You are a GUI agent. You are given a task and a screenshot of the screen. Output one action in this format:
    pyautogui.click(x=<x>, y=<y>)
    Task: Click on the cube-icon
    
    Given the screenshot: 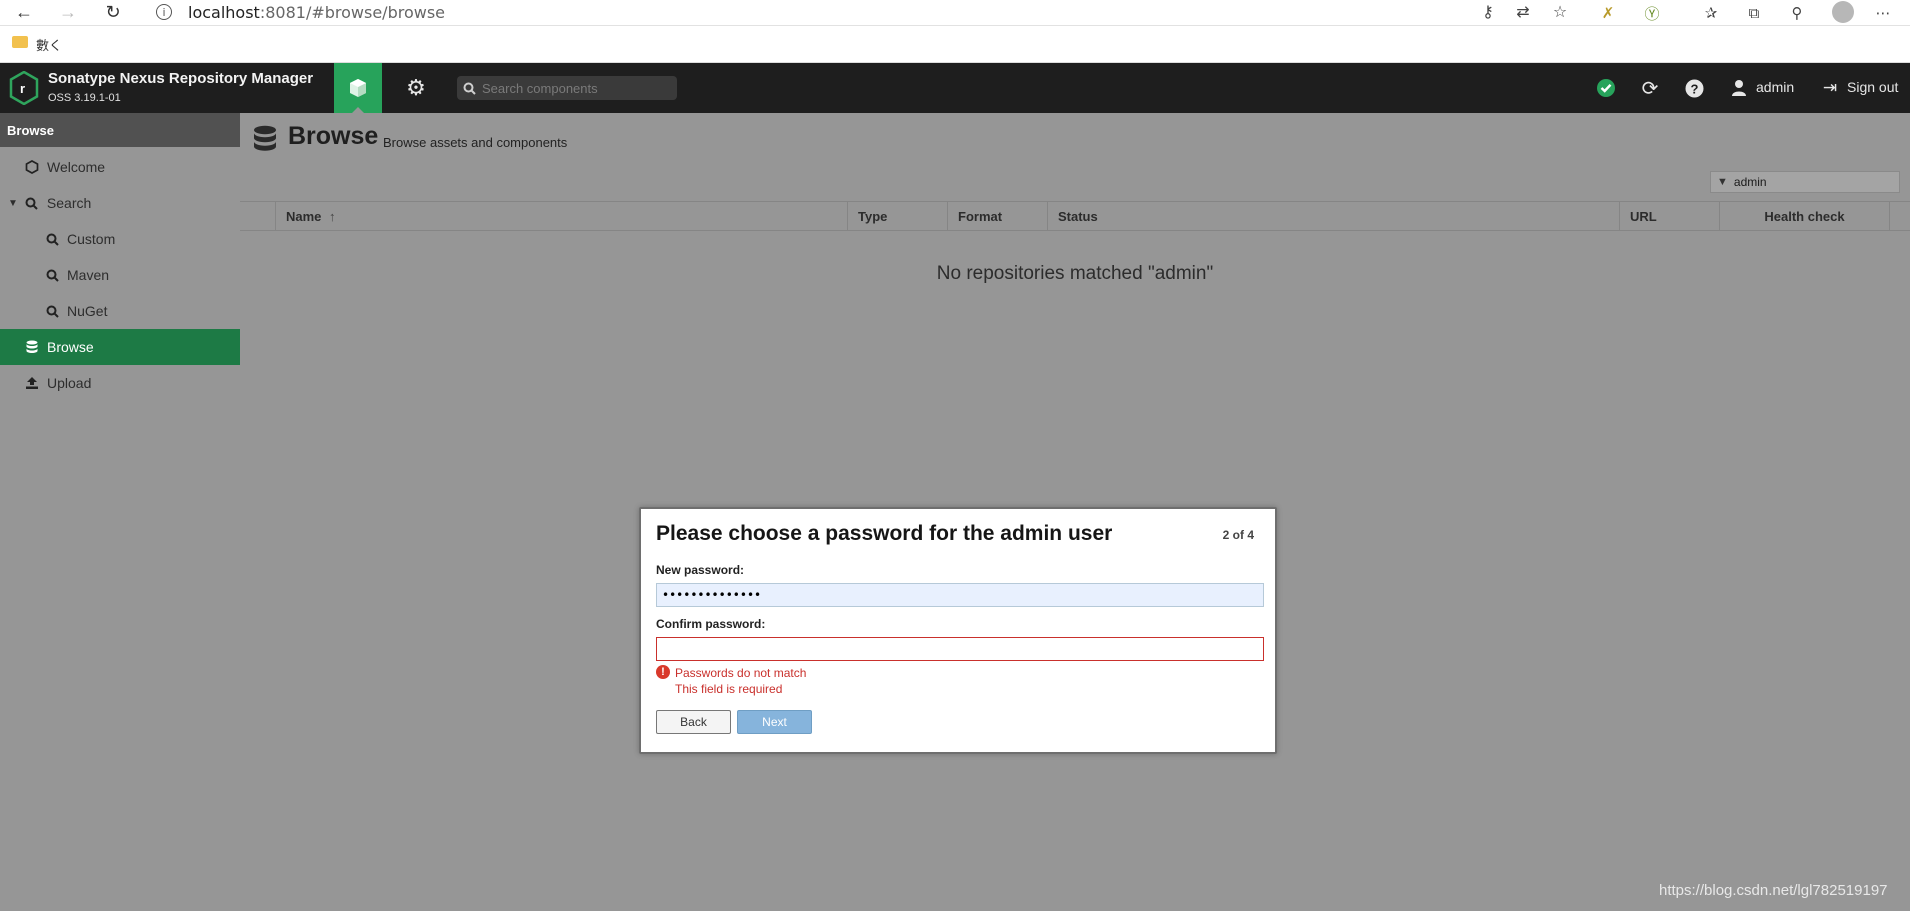 What is the action you would take?
    pyautogui.click(x=358, y=88)
    